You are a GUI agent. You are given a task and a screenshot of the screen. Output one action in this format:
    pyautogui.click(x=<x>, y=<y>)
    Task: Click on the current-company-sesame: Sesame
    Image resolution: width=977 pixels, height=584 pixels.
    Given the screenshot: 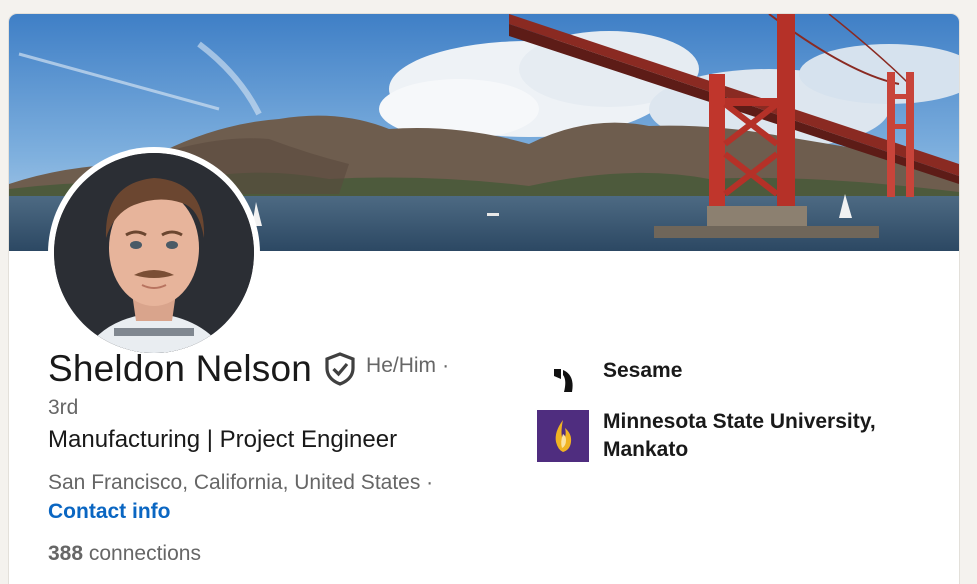 What is the action you would take?
    pyautogui.click(x=720, y=380)
    